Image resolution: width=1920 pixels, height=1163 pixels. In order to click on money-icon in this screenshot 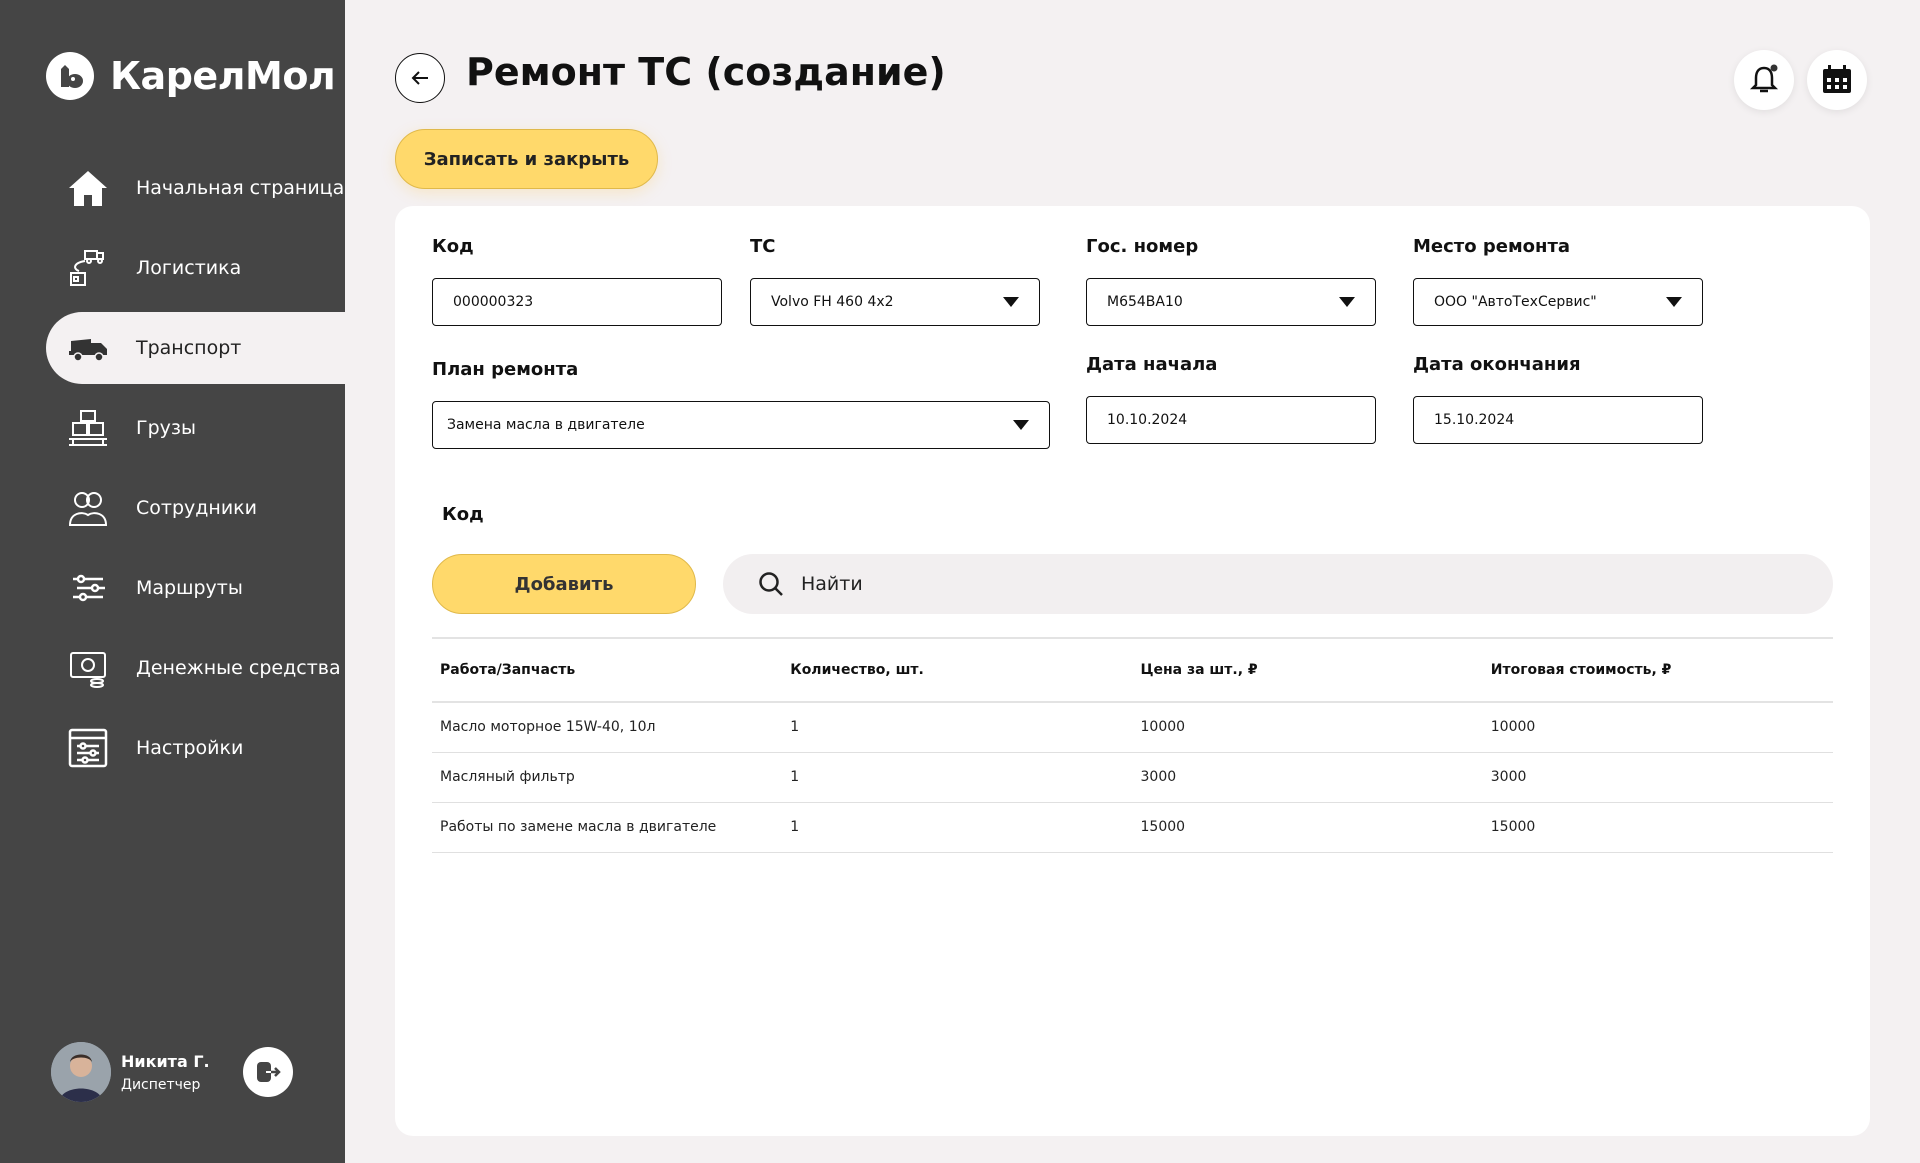, I will do `click(88, 668)`.